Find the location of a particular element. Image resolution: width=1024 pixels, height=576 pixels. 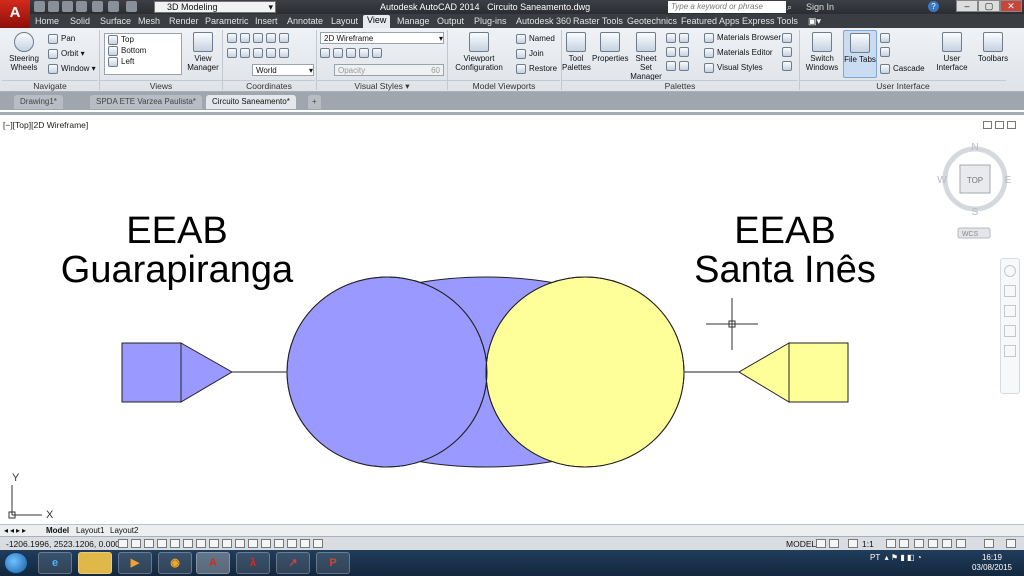

file-tabs-button: File Tabs is located at coordinates (860, 54).